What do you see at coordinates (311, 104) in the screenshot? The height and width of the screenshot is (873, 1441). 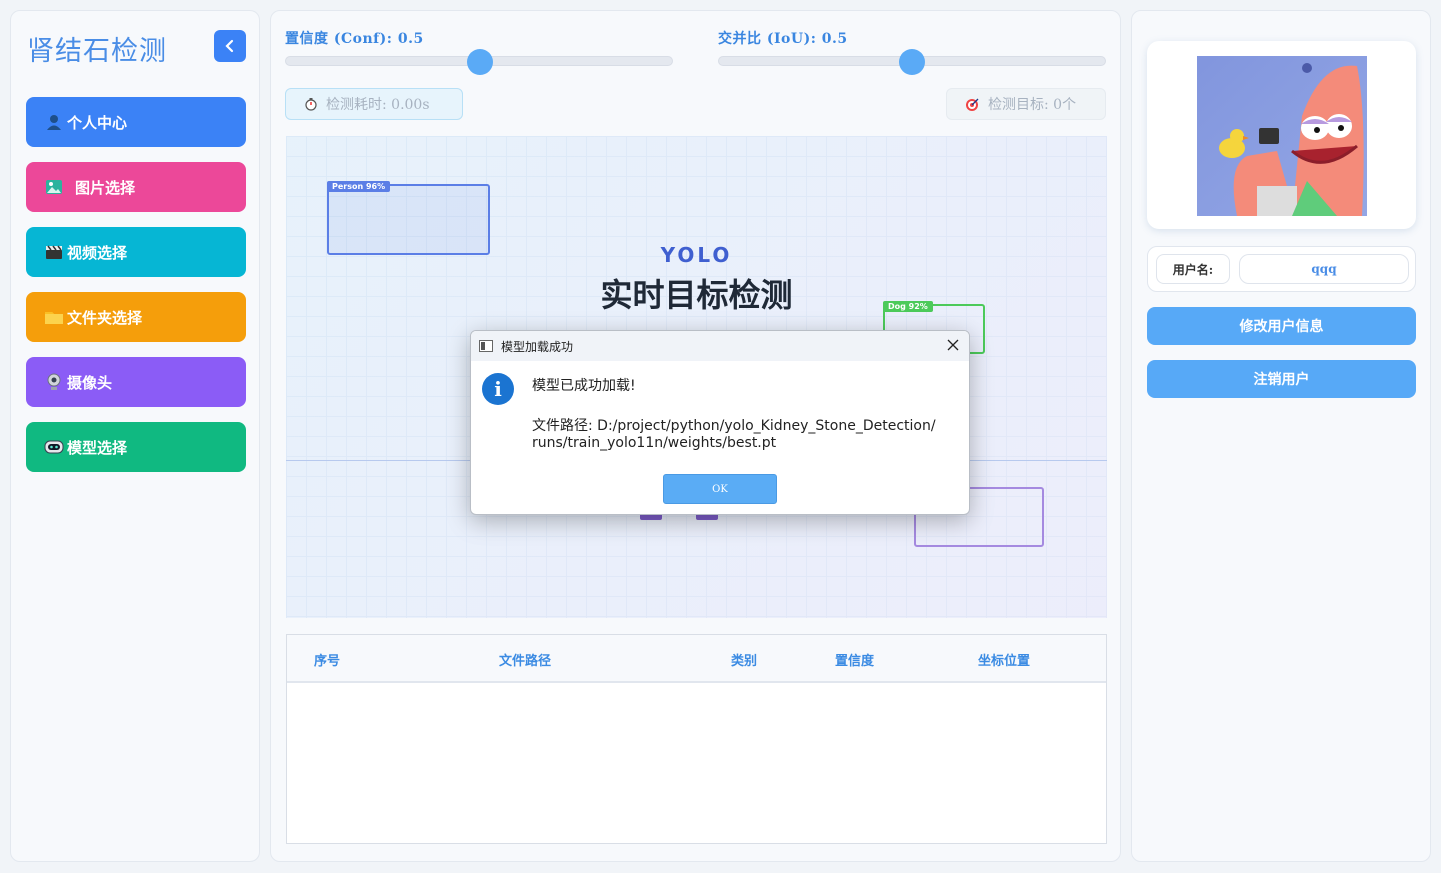 I see `stopwatch-icon` at bounding box center [311, 104].